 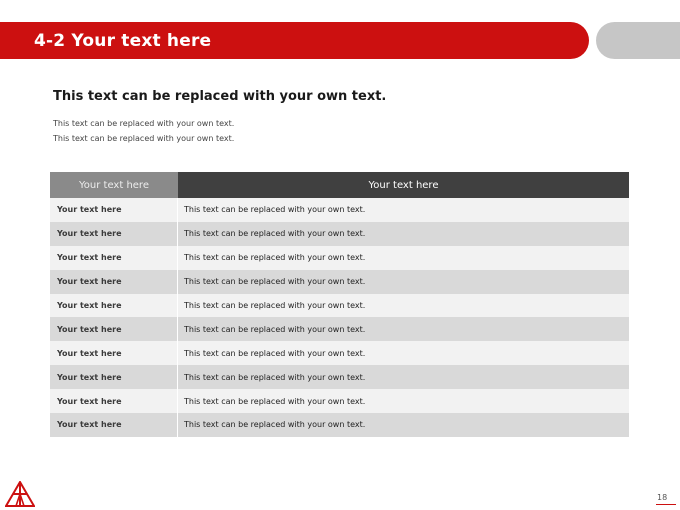 What do you see at coordinates (114, 185) in the screenshot?
I see `table-header-cell-1: Your text here` at bounding box center [114, 185].